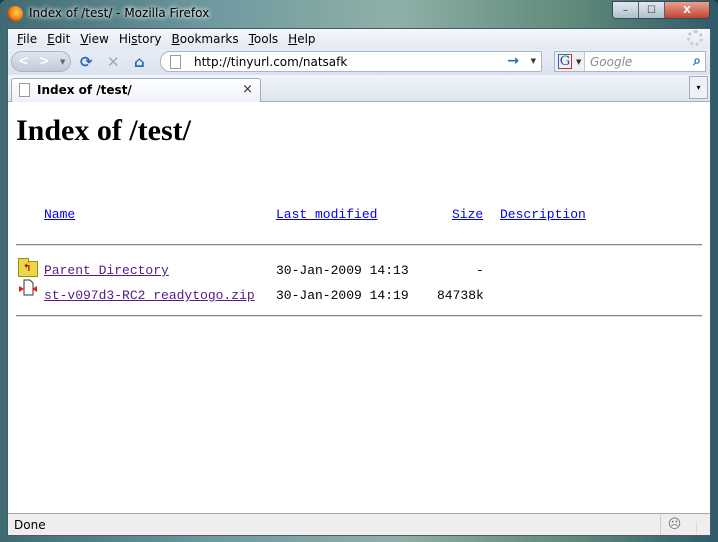  I want to click on tab-close-icon: ×, so click(247, 89).